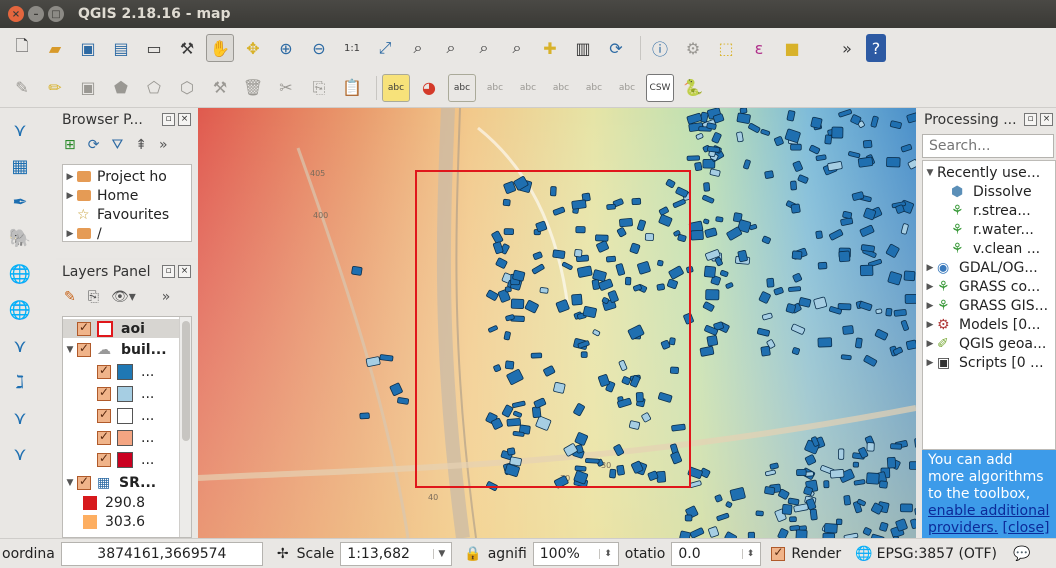 The width and height of the screenshot is (1056, 568). I want to click on browser-item-home: ▶ Home, so click(127, 195).